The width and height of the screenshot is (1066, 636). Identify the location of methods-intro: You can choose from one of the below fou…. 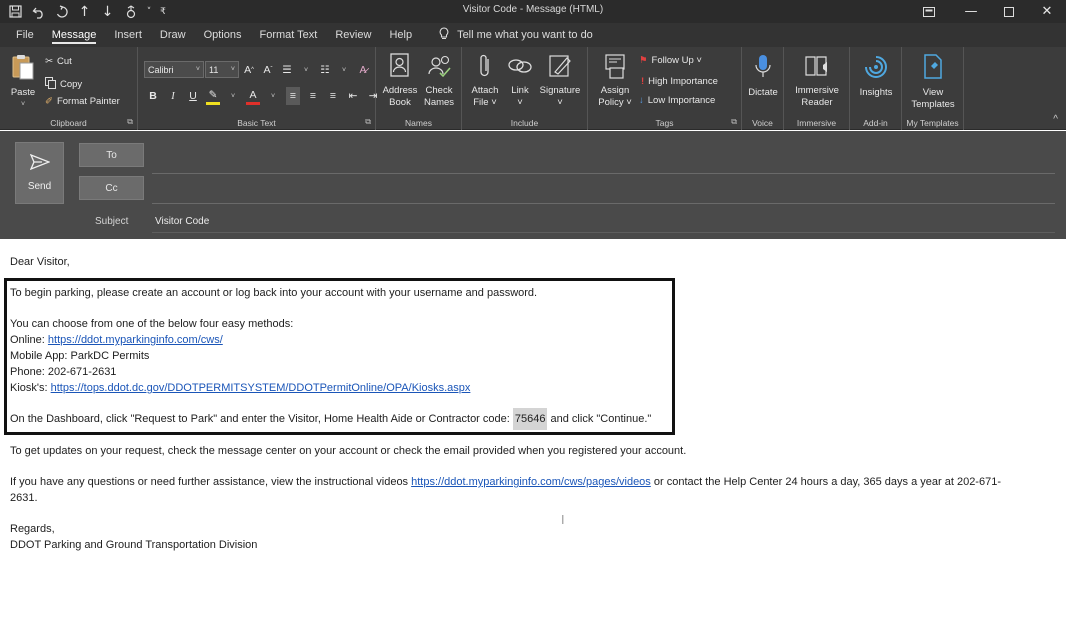
(152, 324).